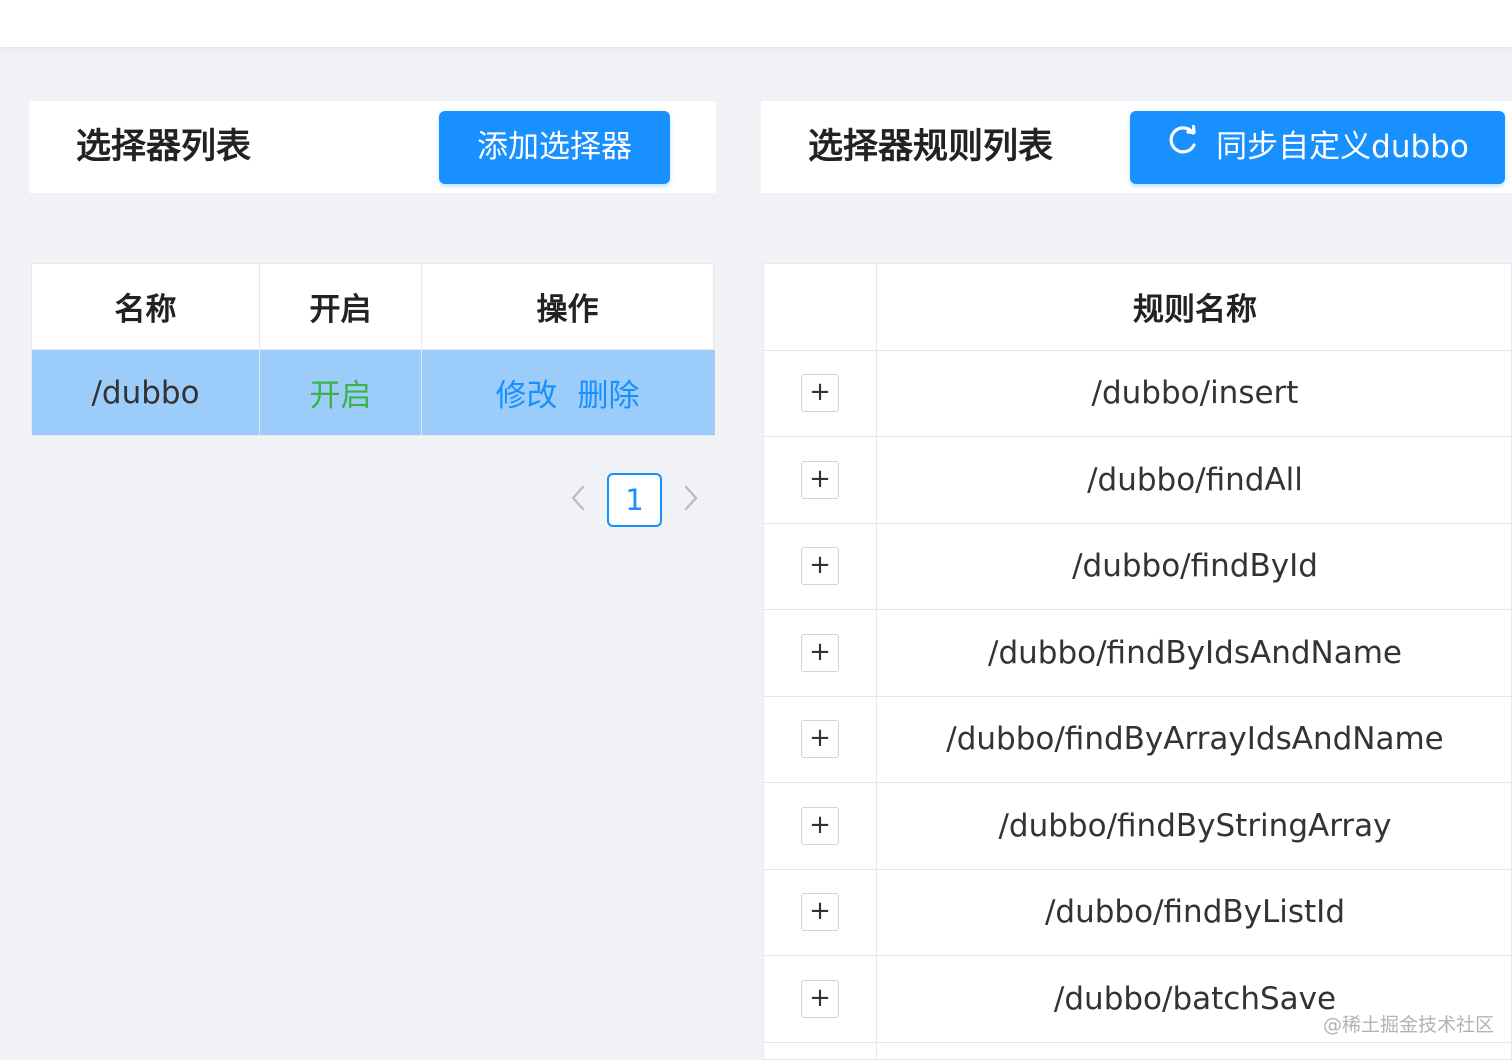 This screenshot has width=1512, height=1060. I want to click on rule-name: /dubbo/findByArrayIdsAndName, so click(1195, 739).